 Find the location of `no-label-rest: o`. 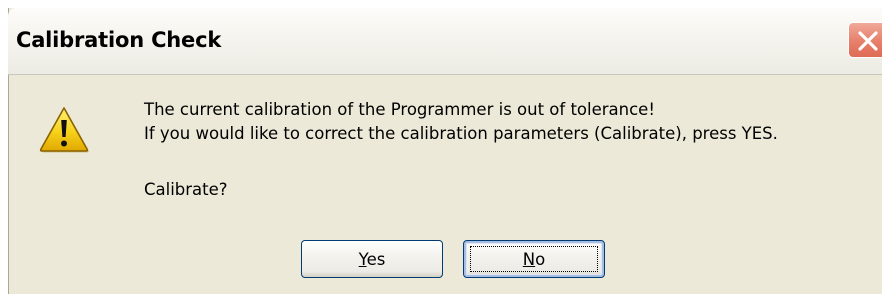

no-label-rest: o is located at coordinates (540, 259).